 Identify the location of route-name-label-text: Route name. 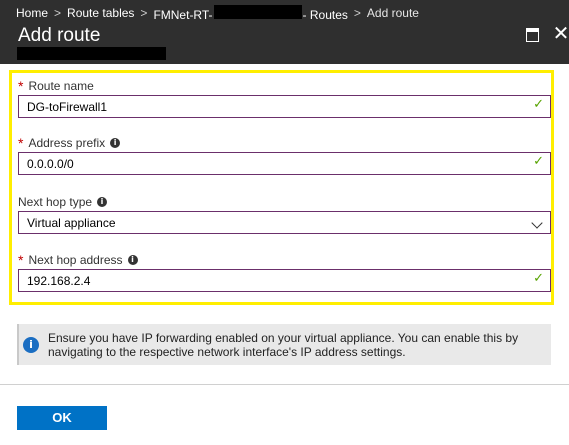
(61, 86).